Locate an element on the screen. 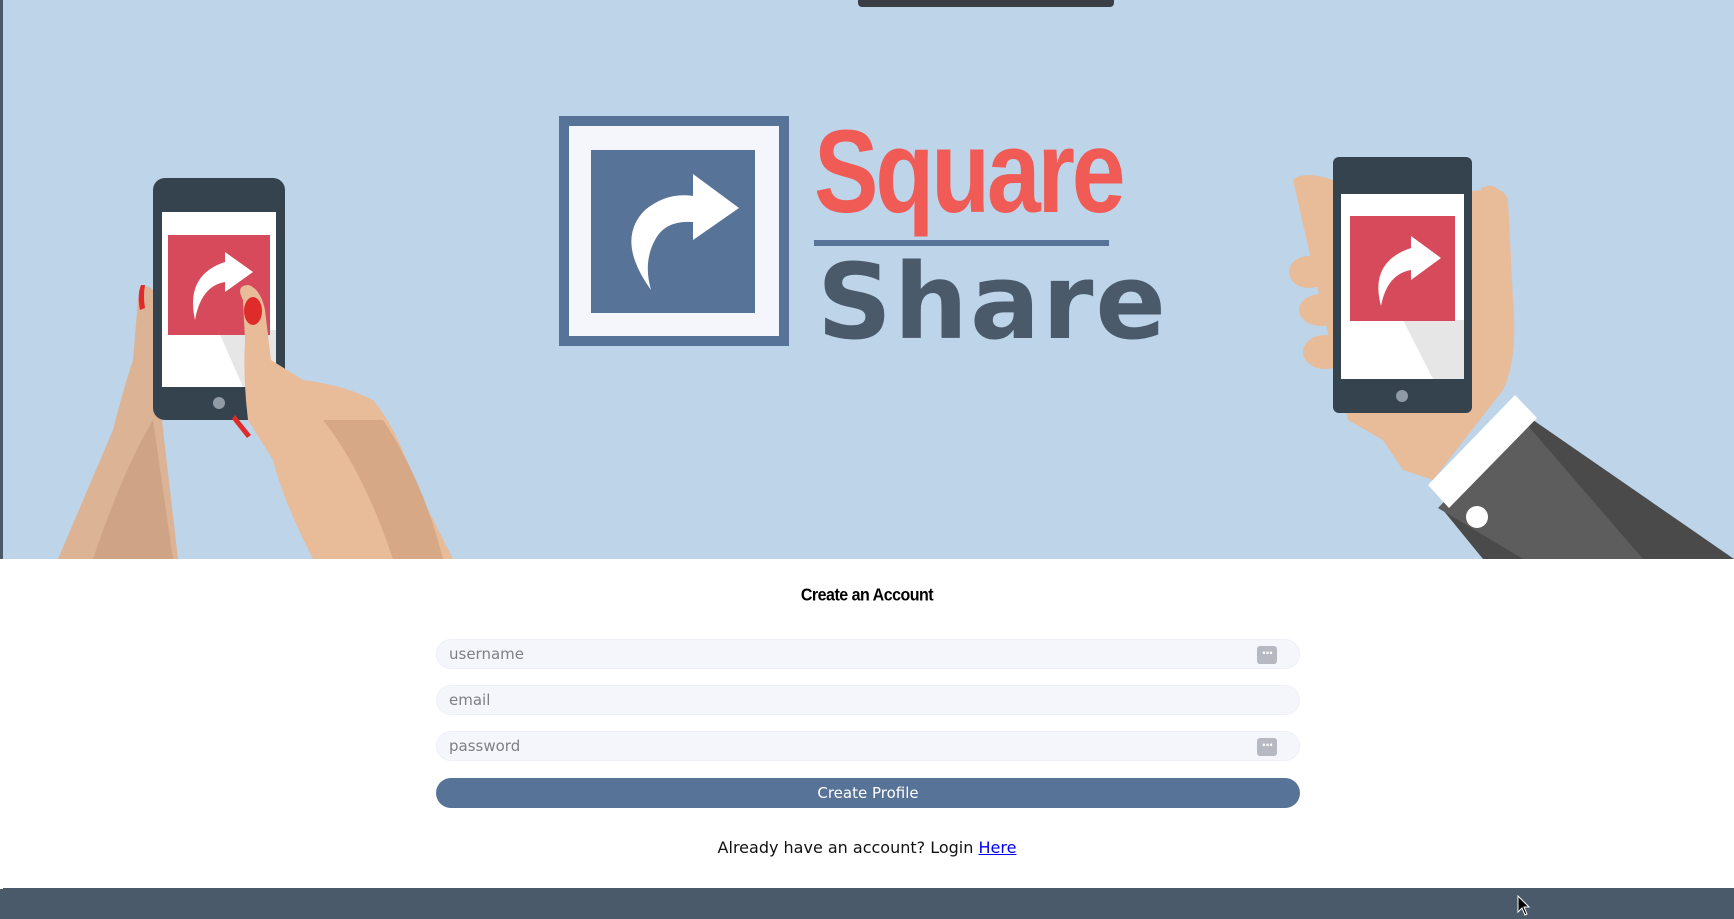 This screenshot has width=1734, height=919. username-input is located at coordinates (849, 654).